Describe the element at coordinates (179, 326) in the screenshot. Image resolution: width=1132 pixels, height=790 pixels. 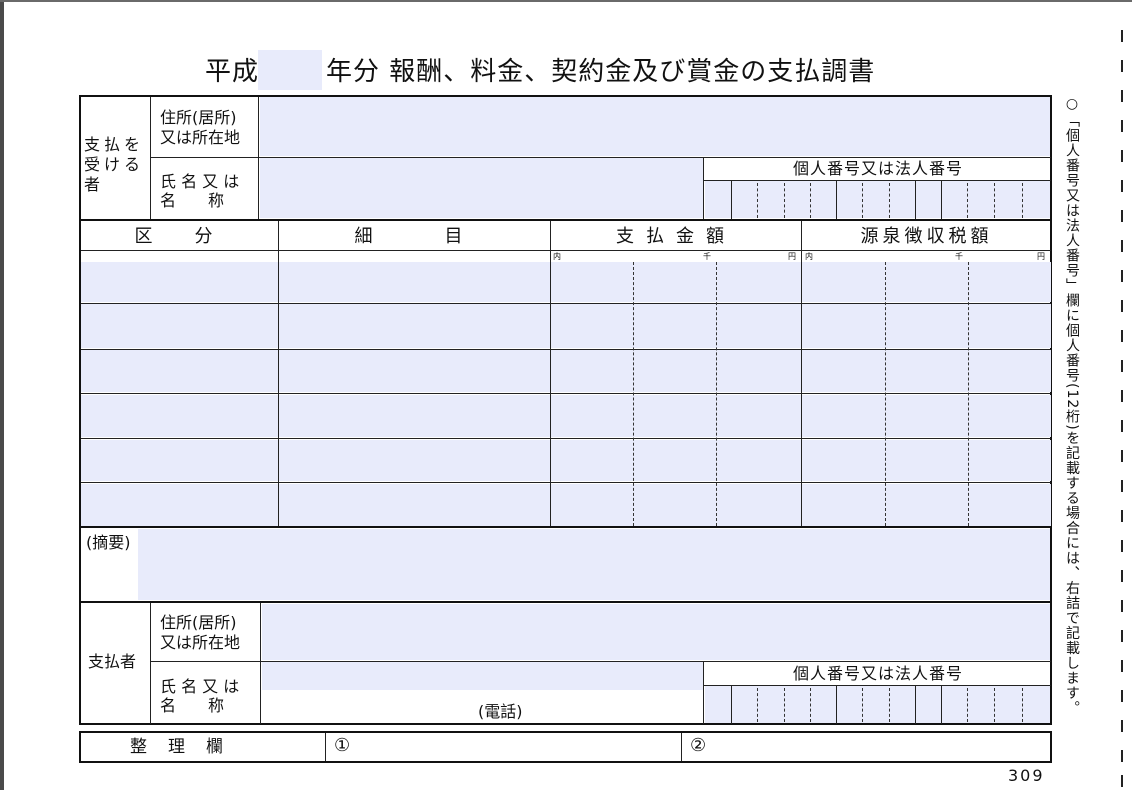
I see `row2-kubun` at that location.